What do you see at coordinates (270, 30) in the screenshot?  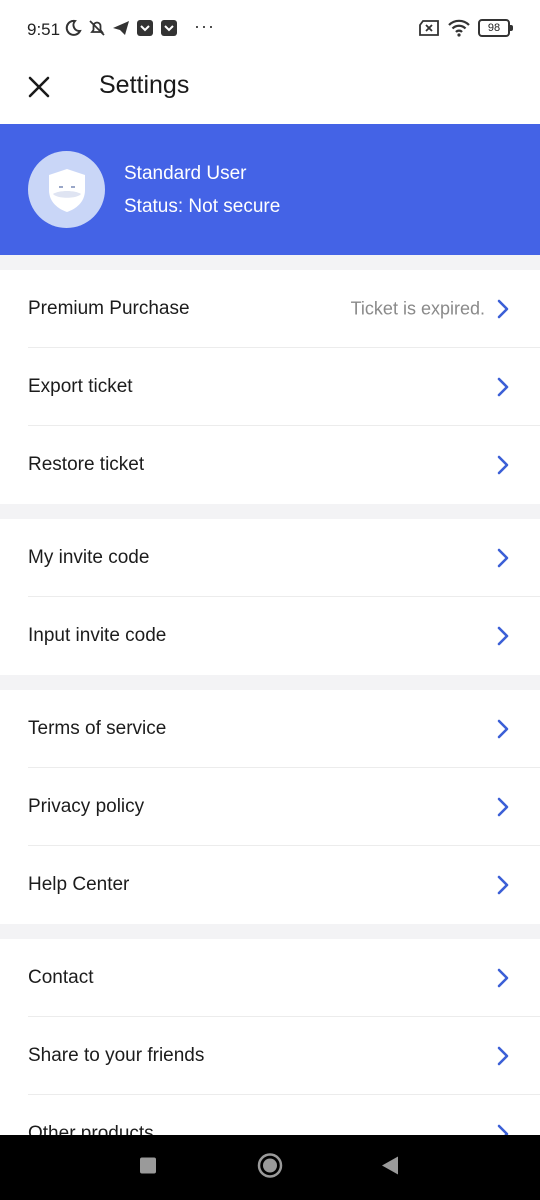 I see `status-bar: 9:51 ··· 98` at bounding box center [270, 30].